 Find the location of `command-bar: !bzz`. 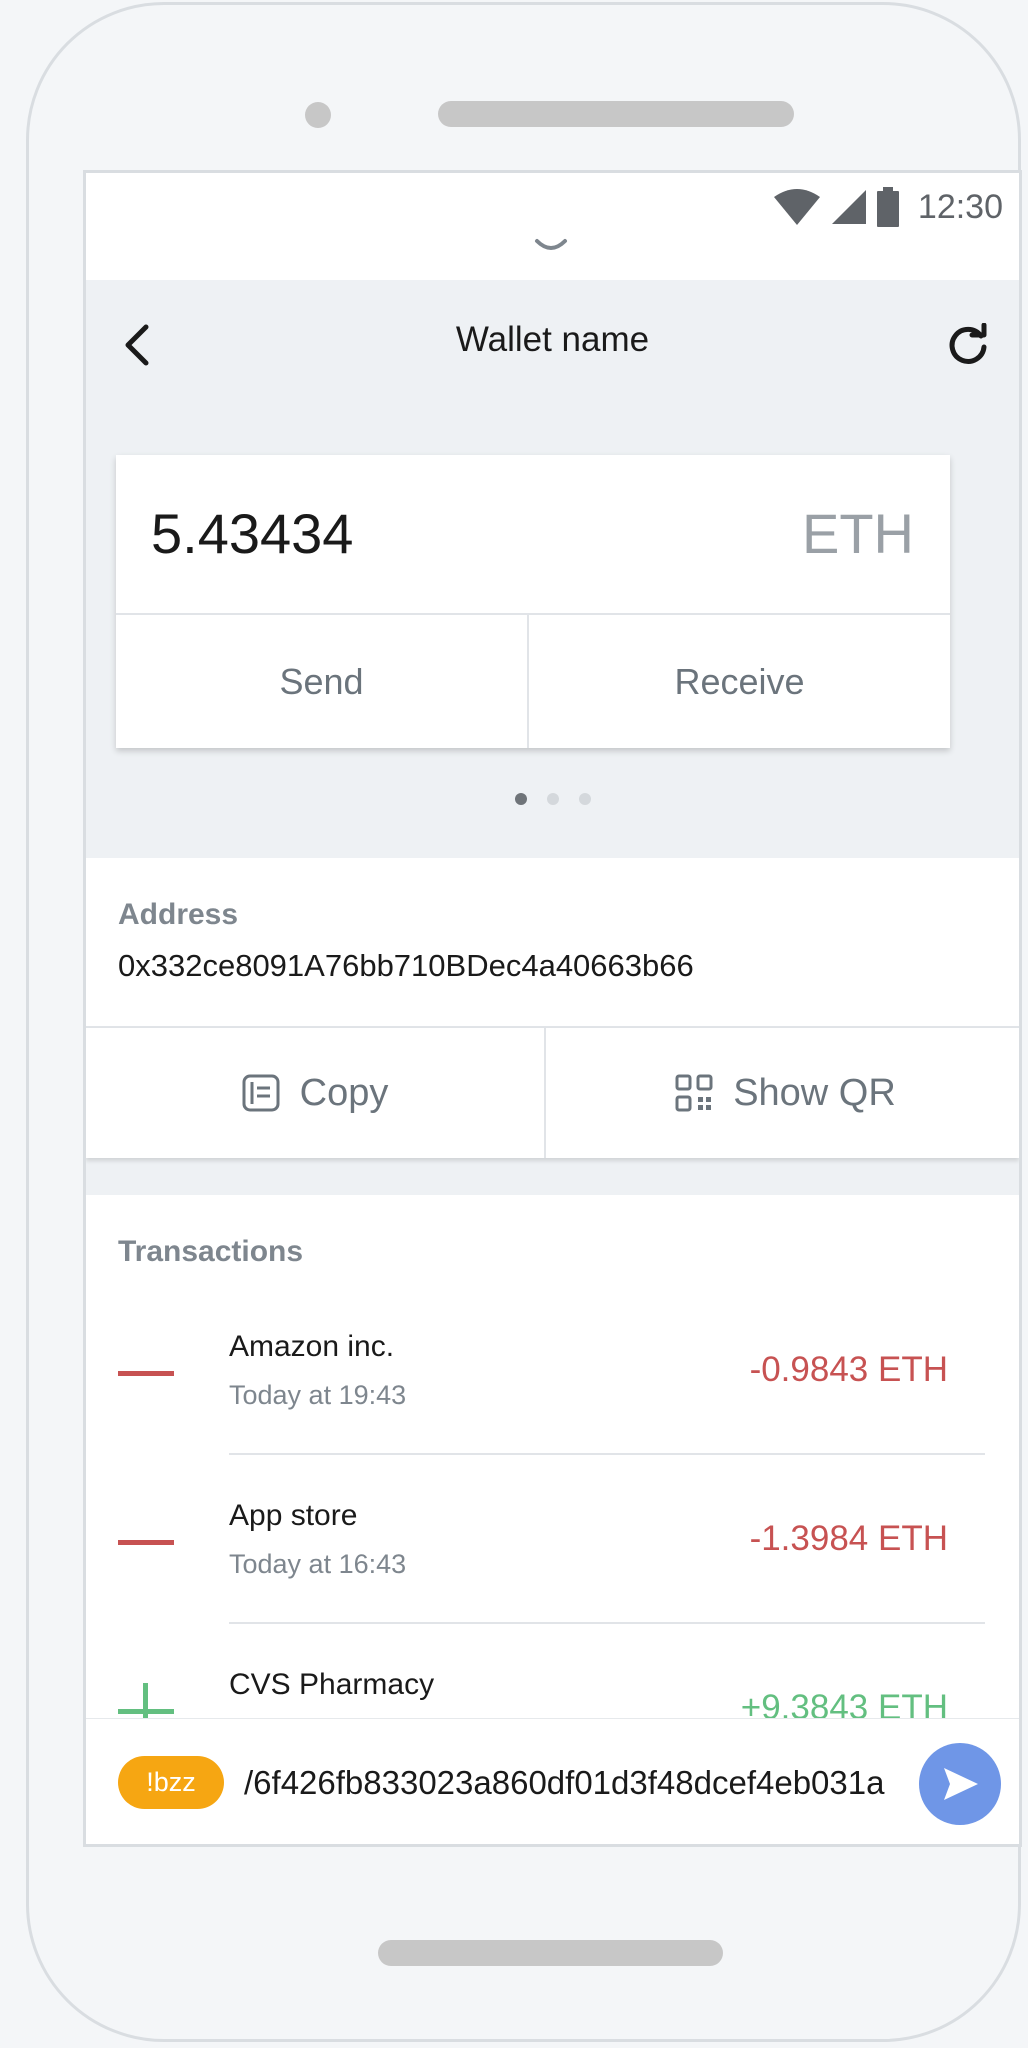

command-bar: !bzz is located at coordinates (552, 1781).